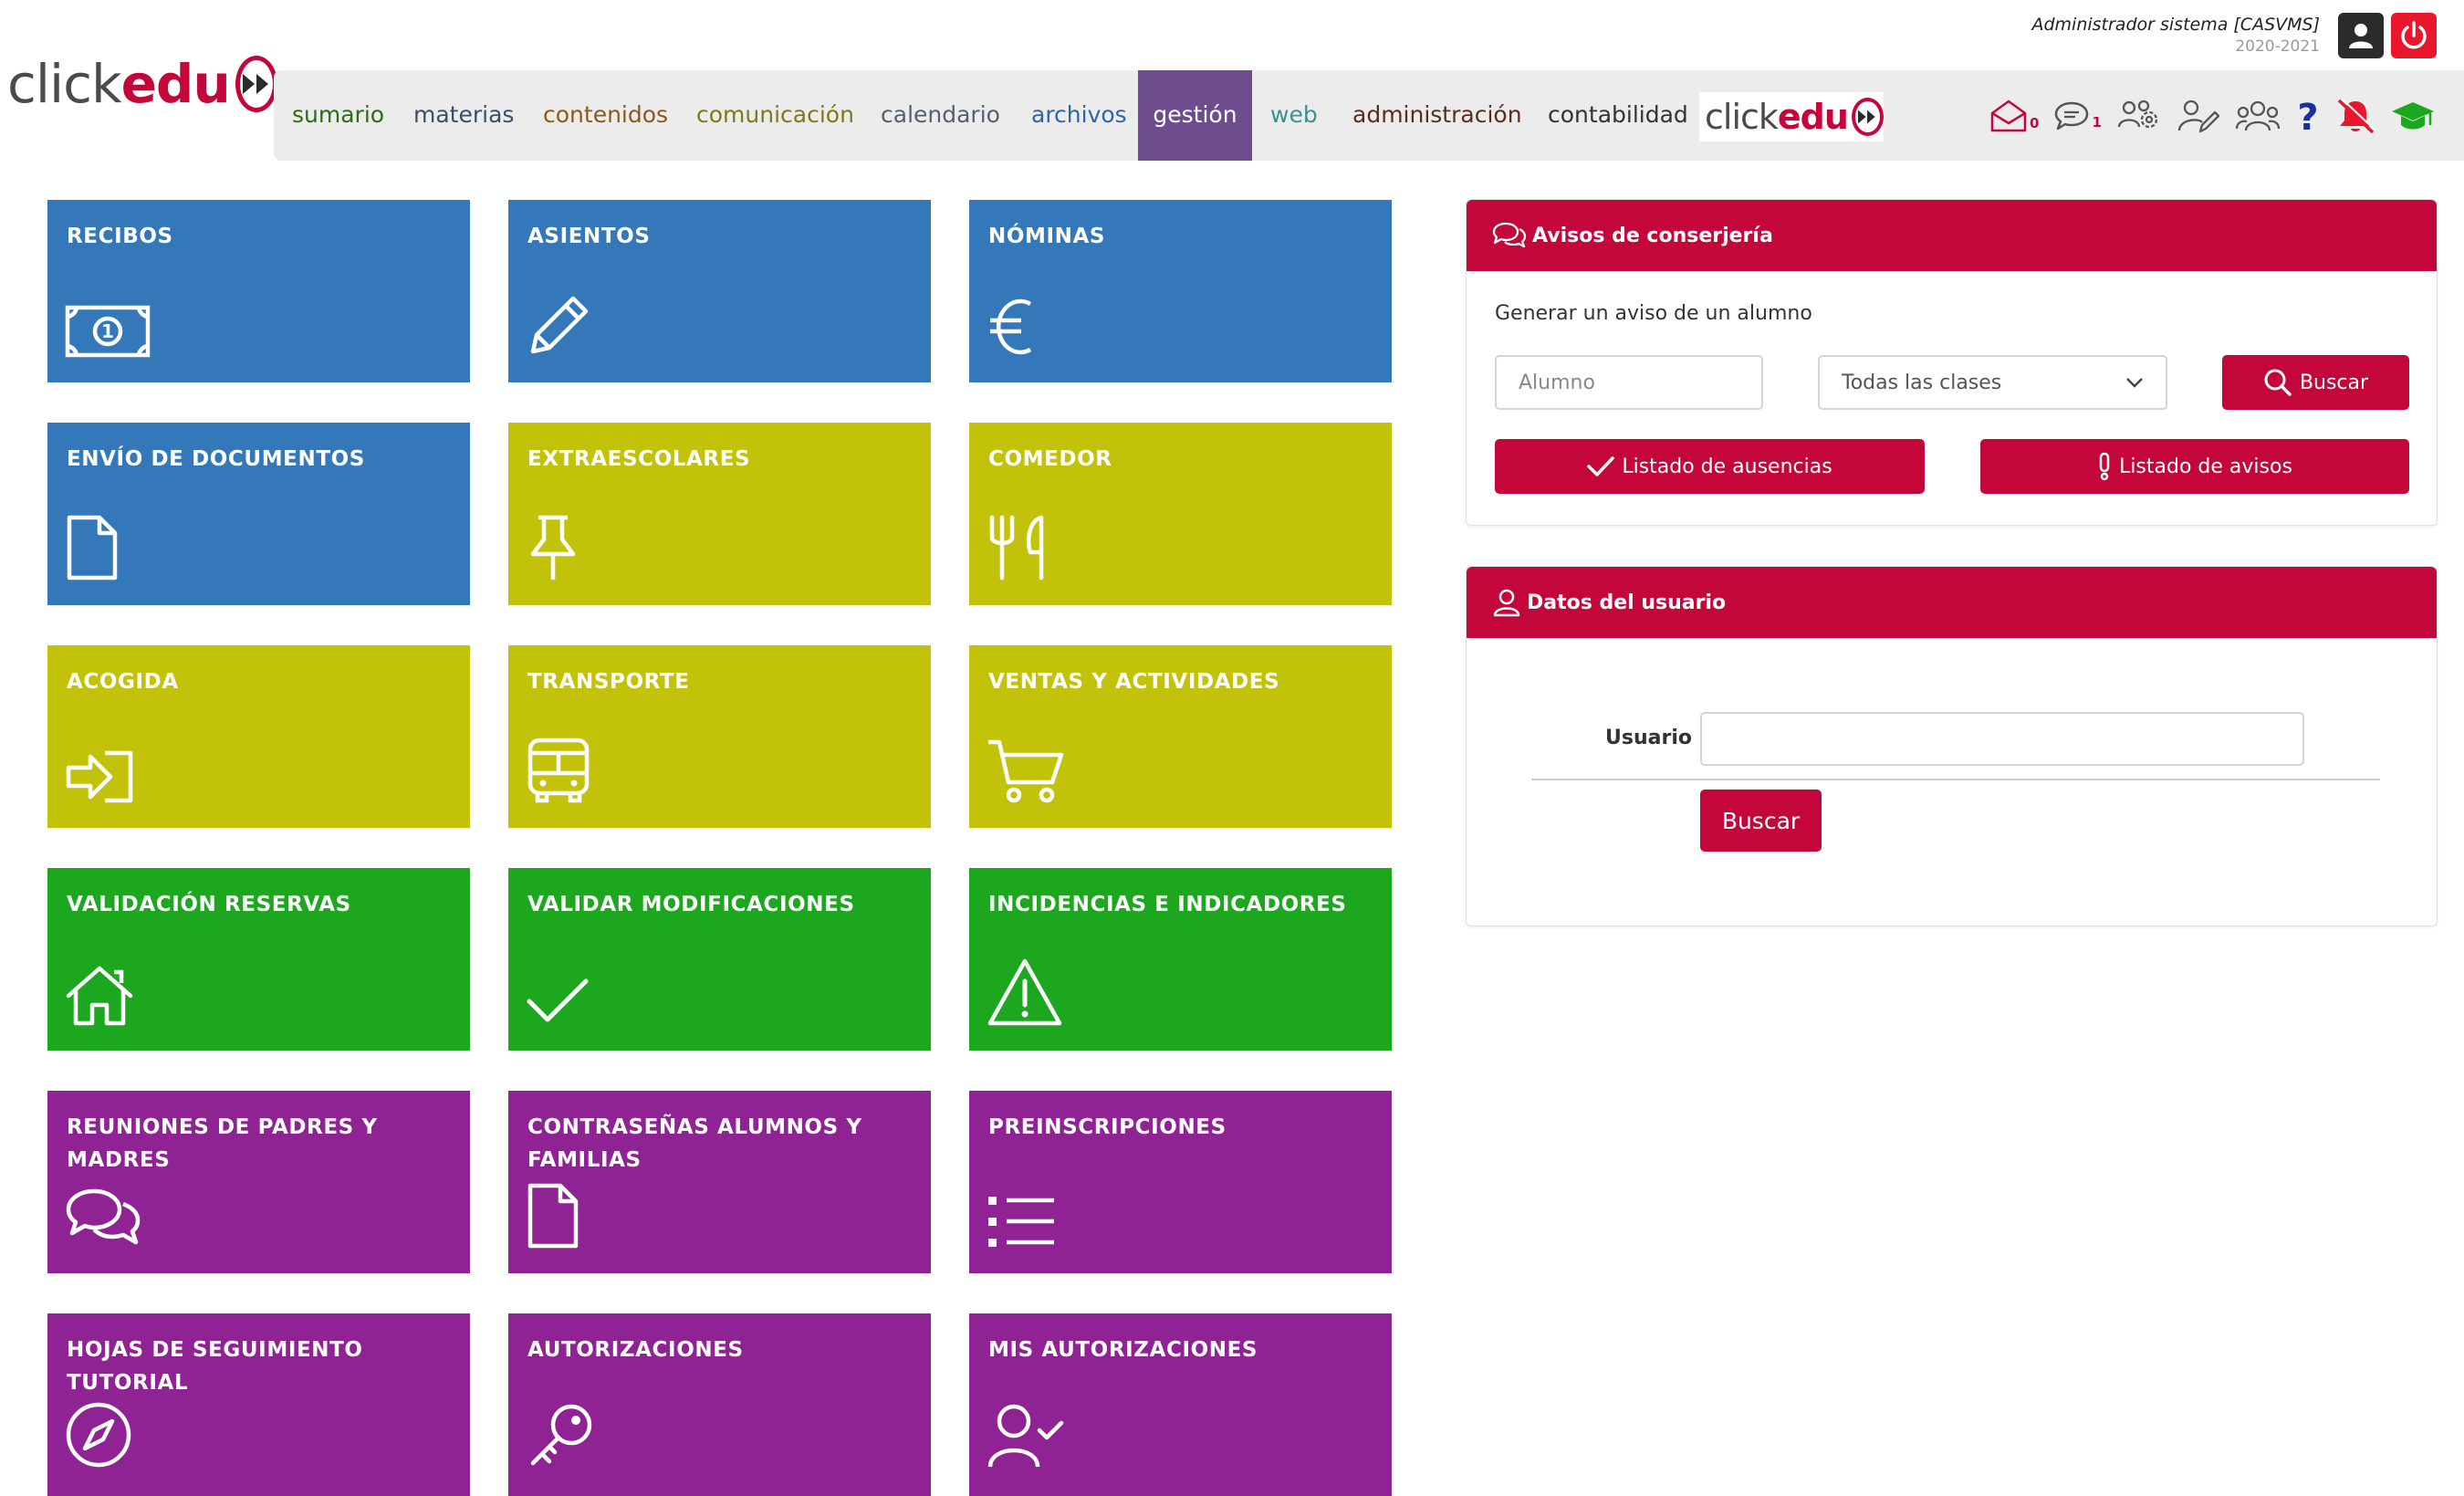 This screenshot has height=1496, width=2464. Describe the element at coordinates (258, 291) in the screenshot. I see `tile-recibos: Recibos 1` at that location.